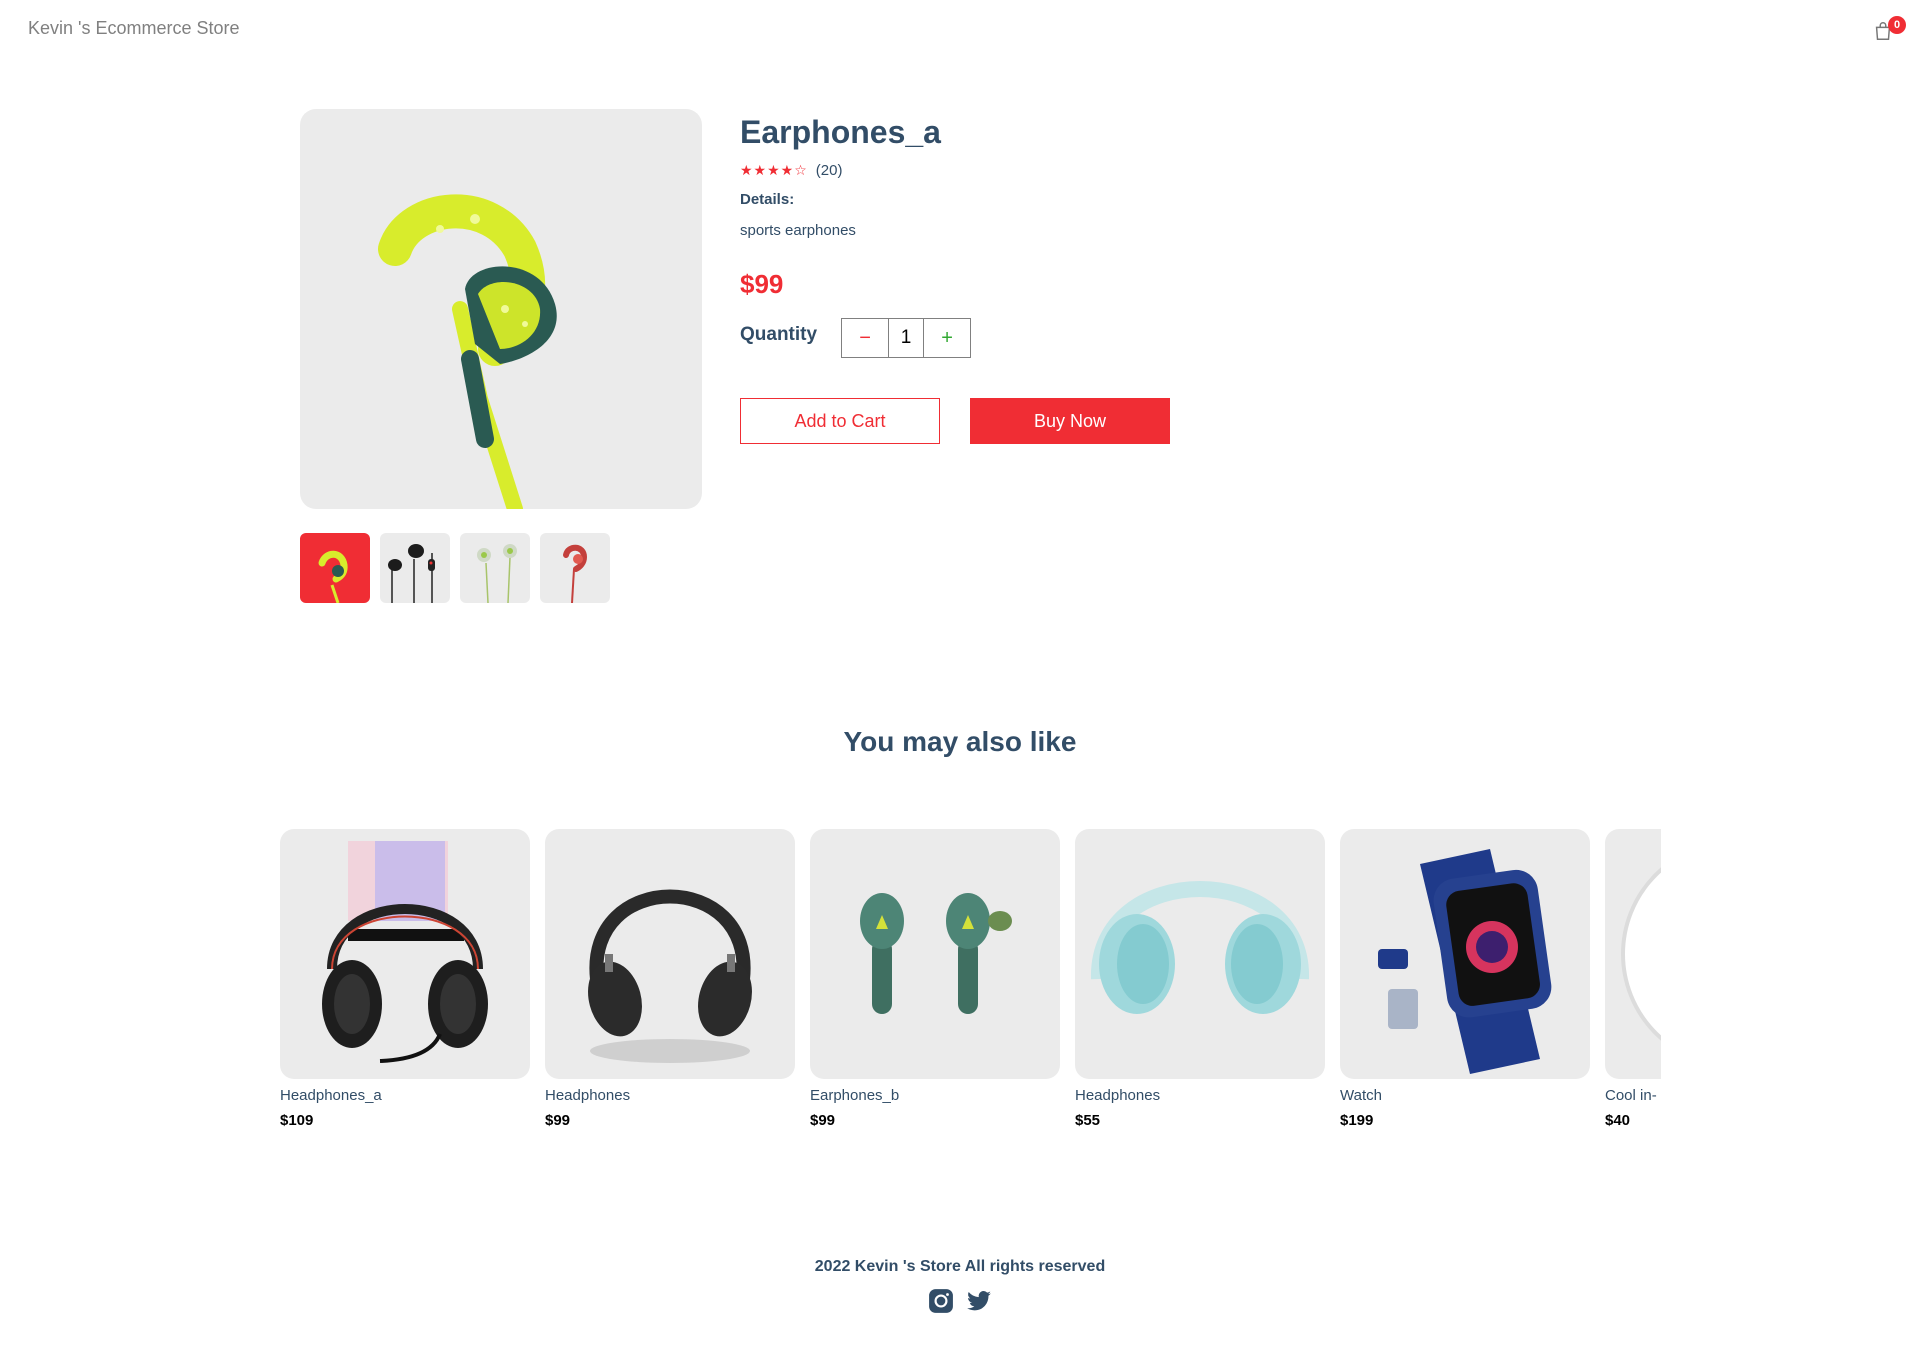  What do you see at coordinates (670, 976) in the screenshot?
I see `black-headphones-icon` at bounding box center [670, 976].